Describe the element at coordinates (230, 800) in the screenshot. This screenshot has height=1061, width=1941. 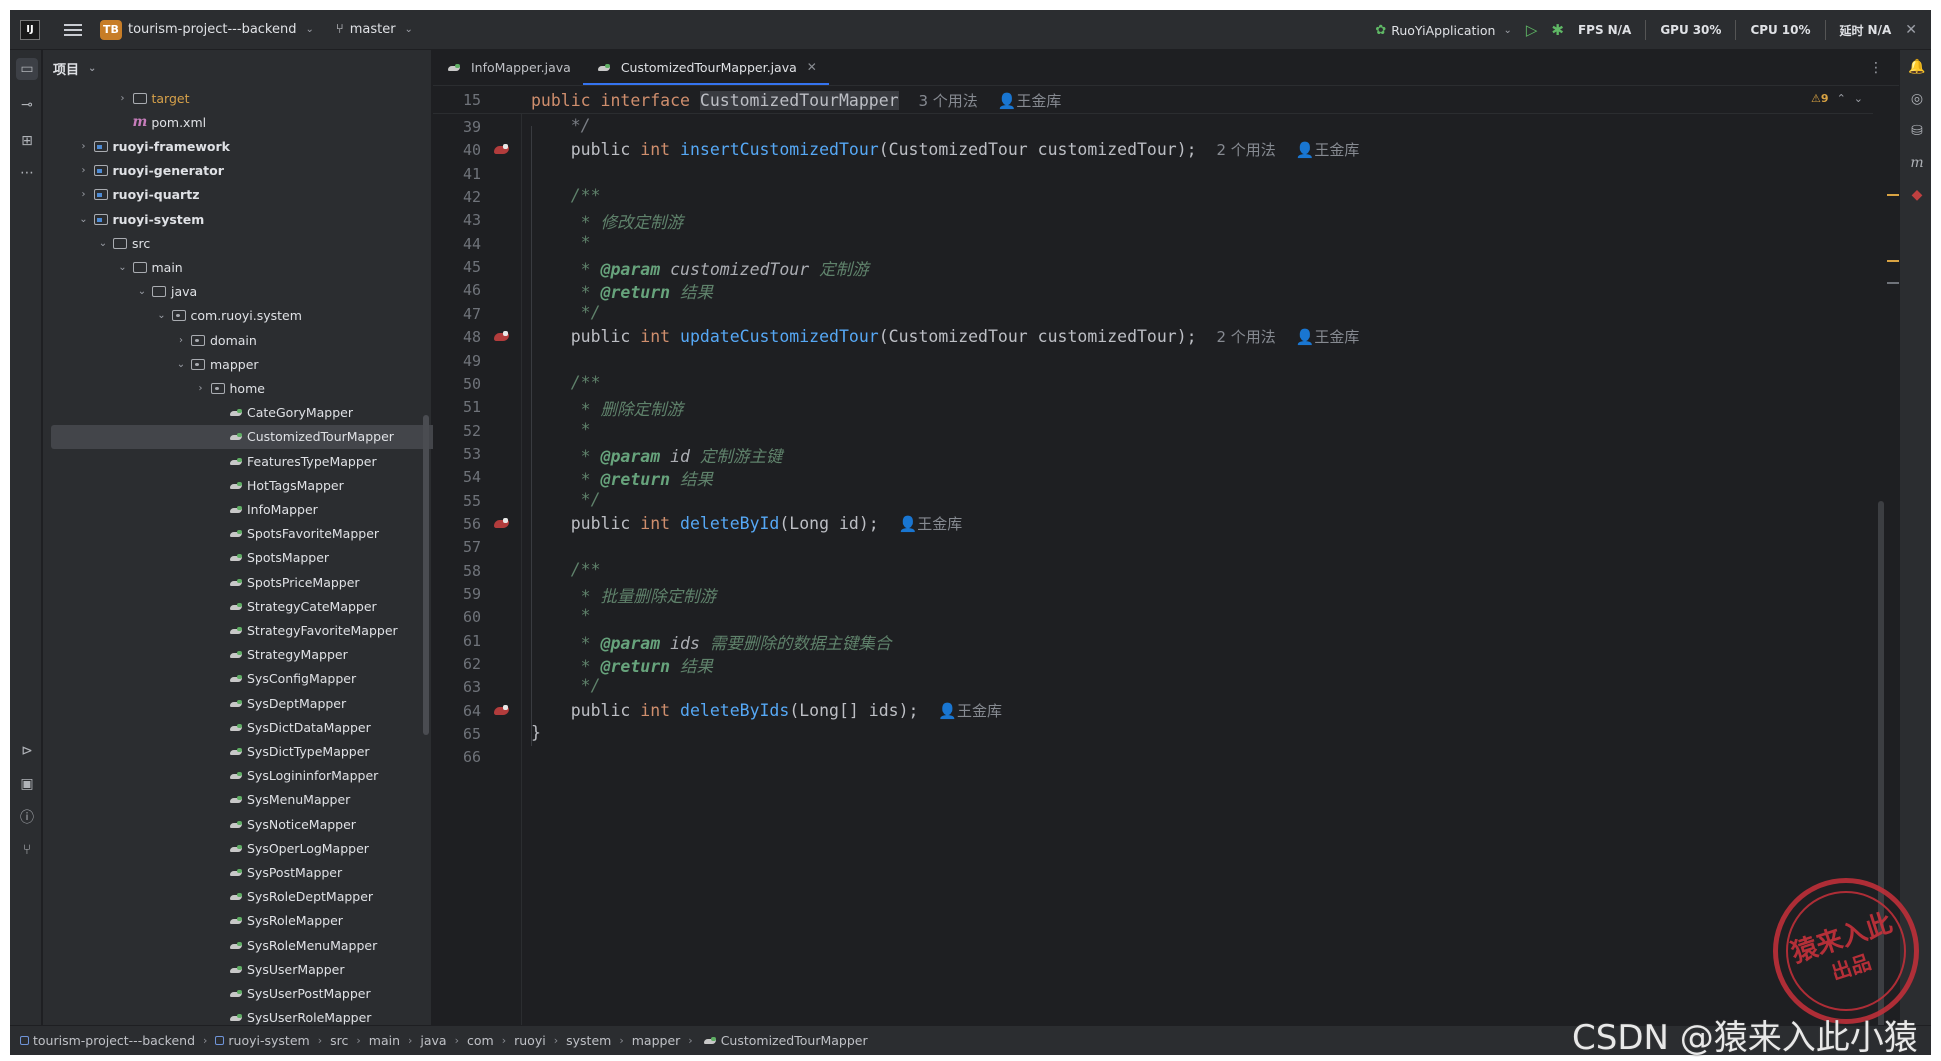
I see `tree-item: SysMenuMapper` at that location.